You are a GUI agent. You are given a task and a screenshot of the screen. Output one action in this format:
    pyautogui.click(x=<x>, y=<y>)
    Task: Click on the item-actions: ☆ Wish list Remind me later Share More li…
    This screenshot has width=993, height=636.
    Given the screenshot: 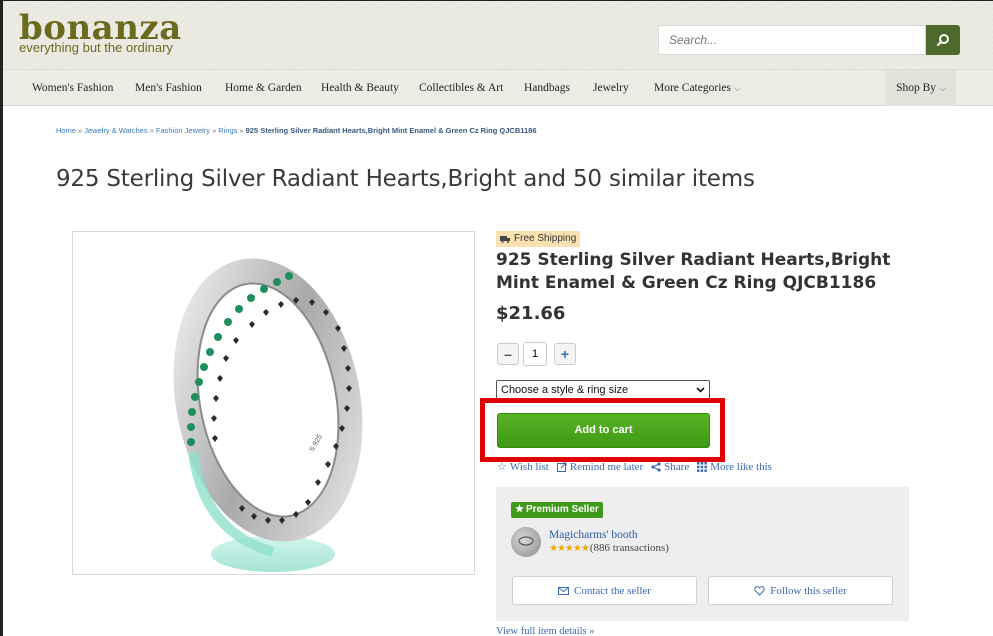 What is the action you would take?
    pyautogui.click(x=634, y=467)
    